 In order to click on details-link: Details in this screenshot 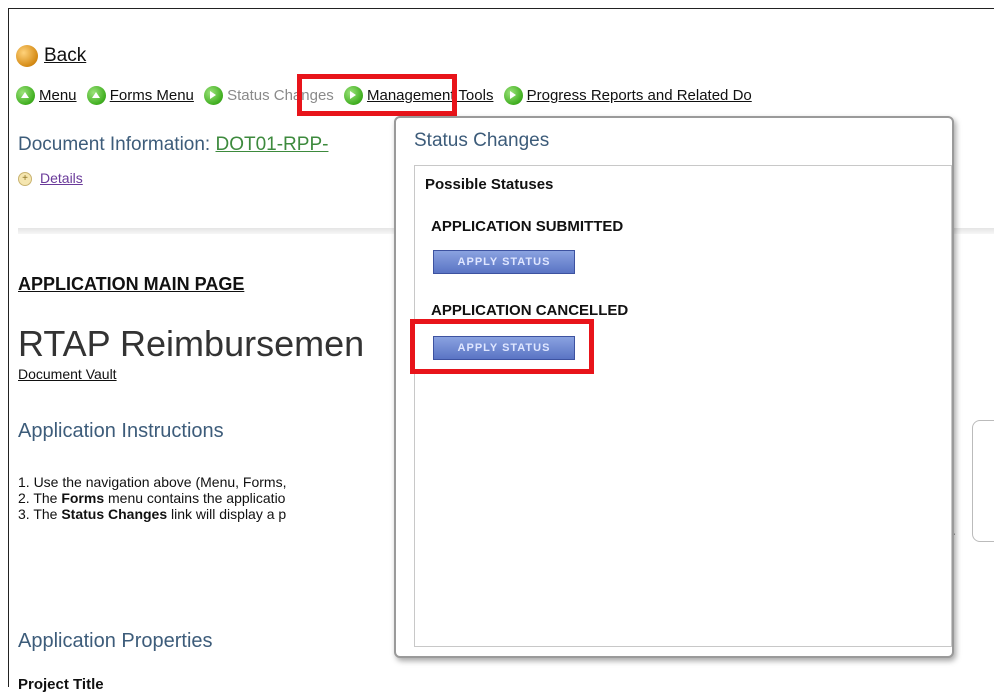, I will do `click(61, 178)`.